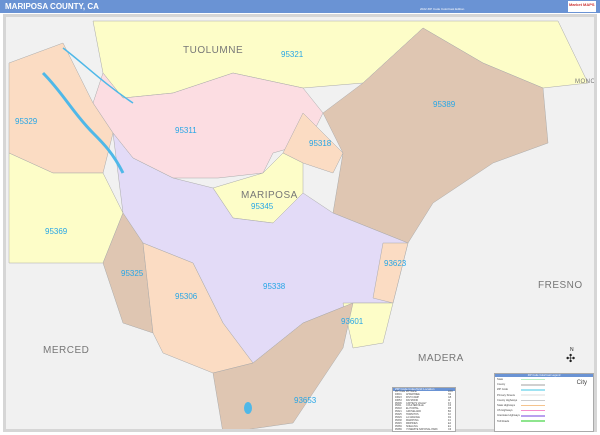  Describe the element at coordinates (132, 273) in the screenshot. I see `zip-label: 95325` at that location.